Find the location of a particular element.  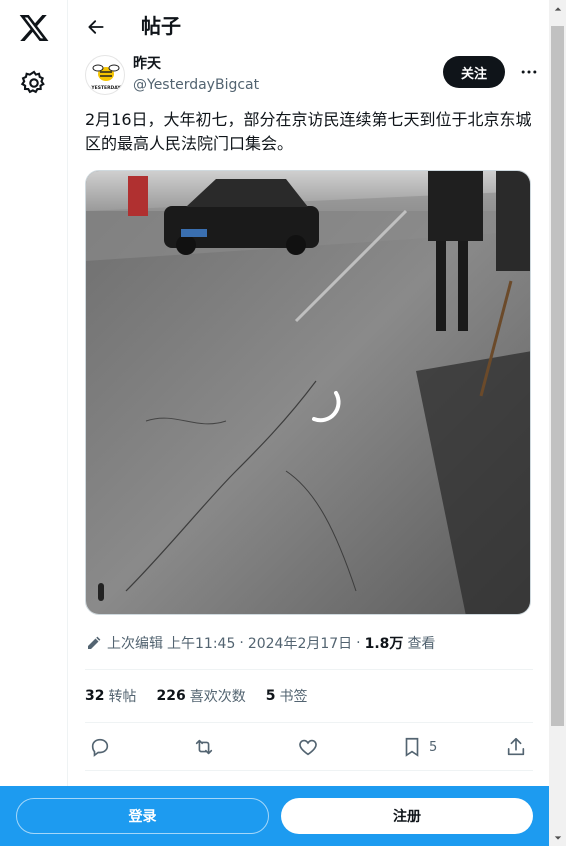

action-bar: 5 is located at coordinates (309, 747).